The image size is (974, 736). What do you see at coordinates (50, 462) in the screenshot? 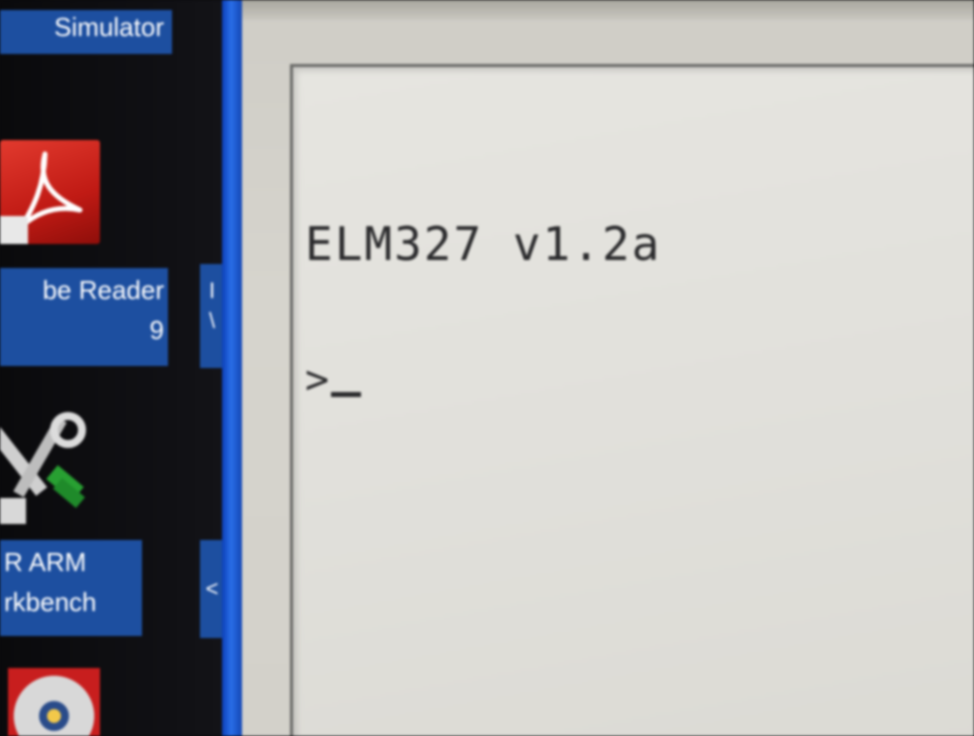
I see `iar-workbench-icon` at bounding box center [50, 462].